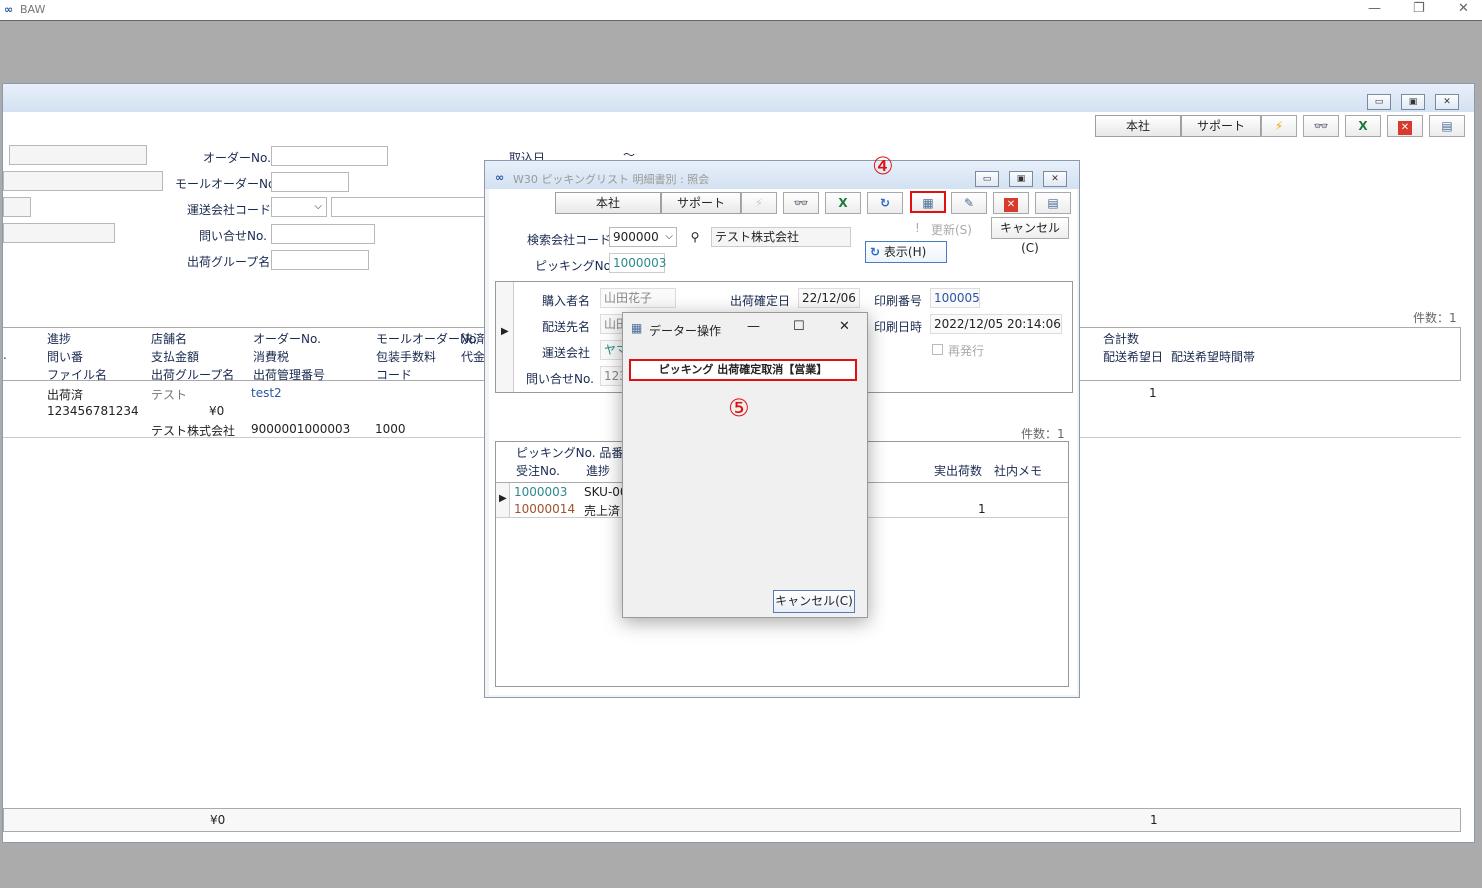 The image size is (1482, 888). Describe the element at coordinates (844, 326) in the screenshot. I see `dialog-close-button: ✕` at that location.